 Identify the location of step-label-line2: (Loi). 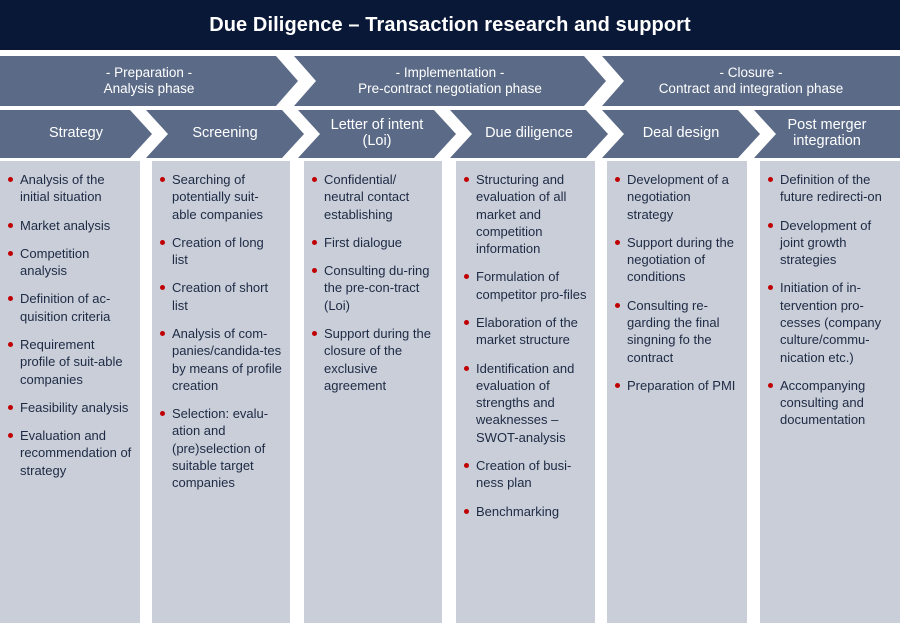
(377, 141).